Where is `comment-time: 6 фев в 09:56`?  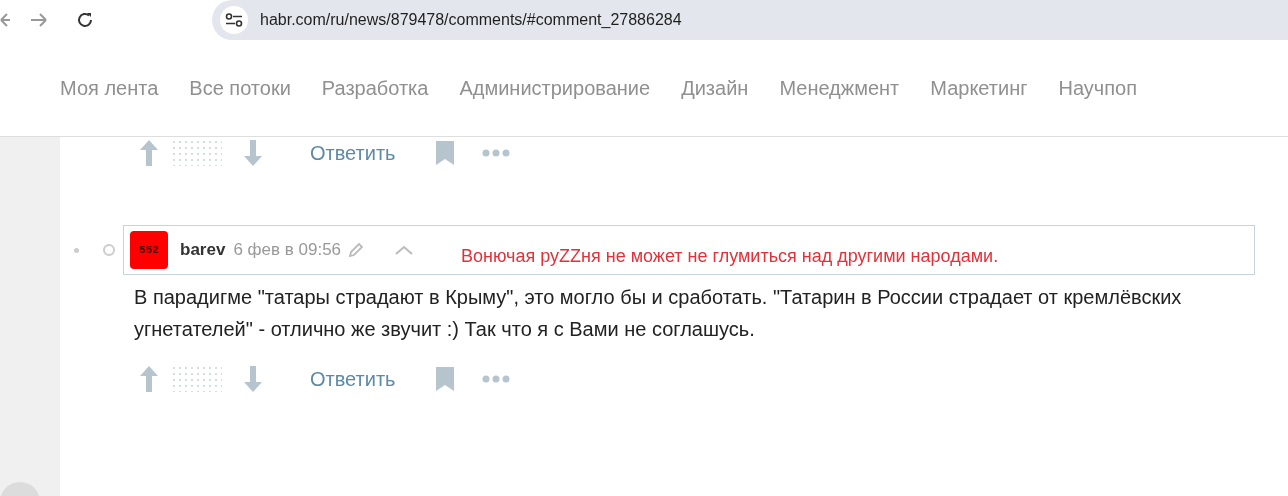
comment-time: 6 фев в 09:56 is located at coordinates (287, 250).